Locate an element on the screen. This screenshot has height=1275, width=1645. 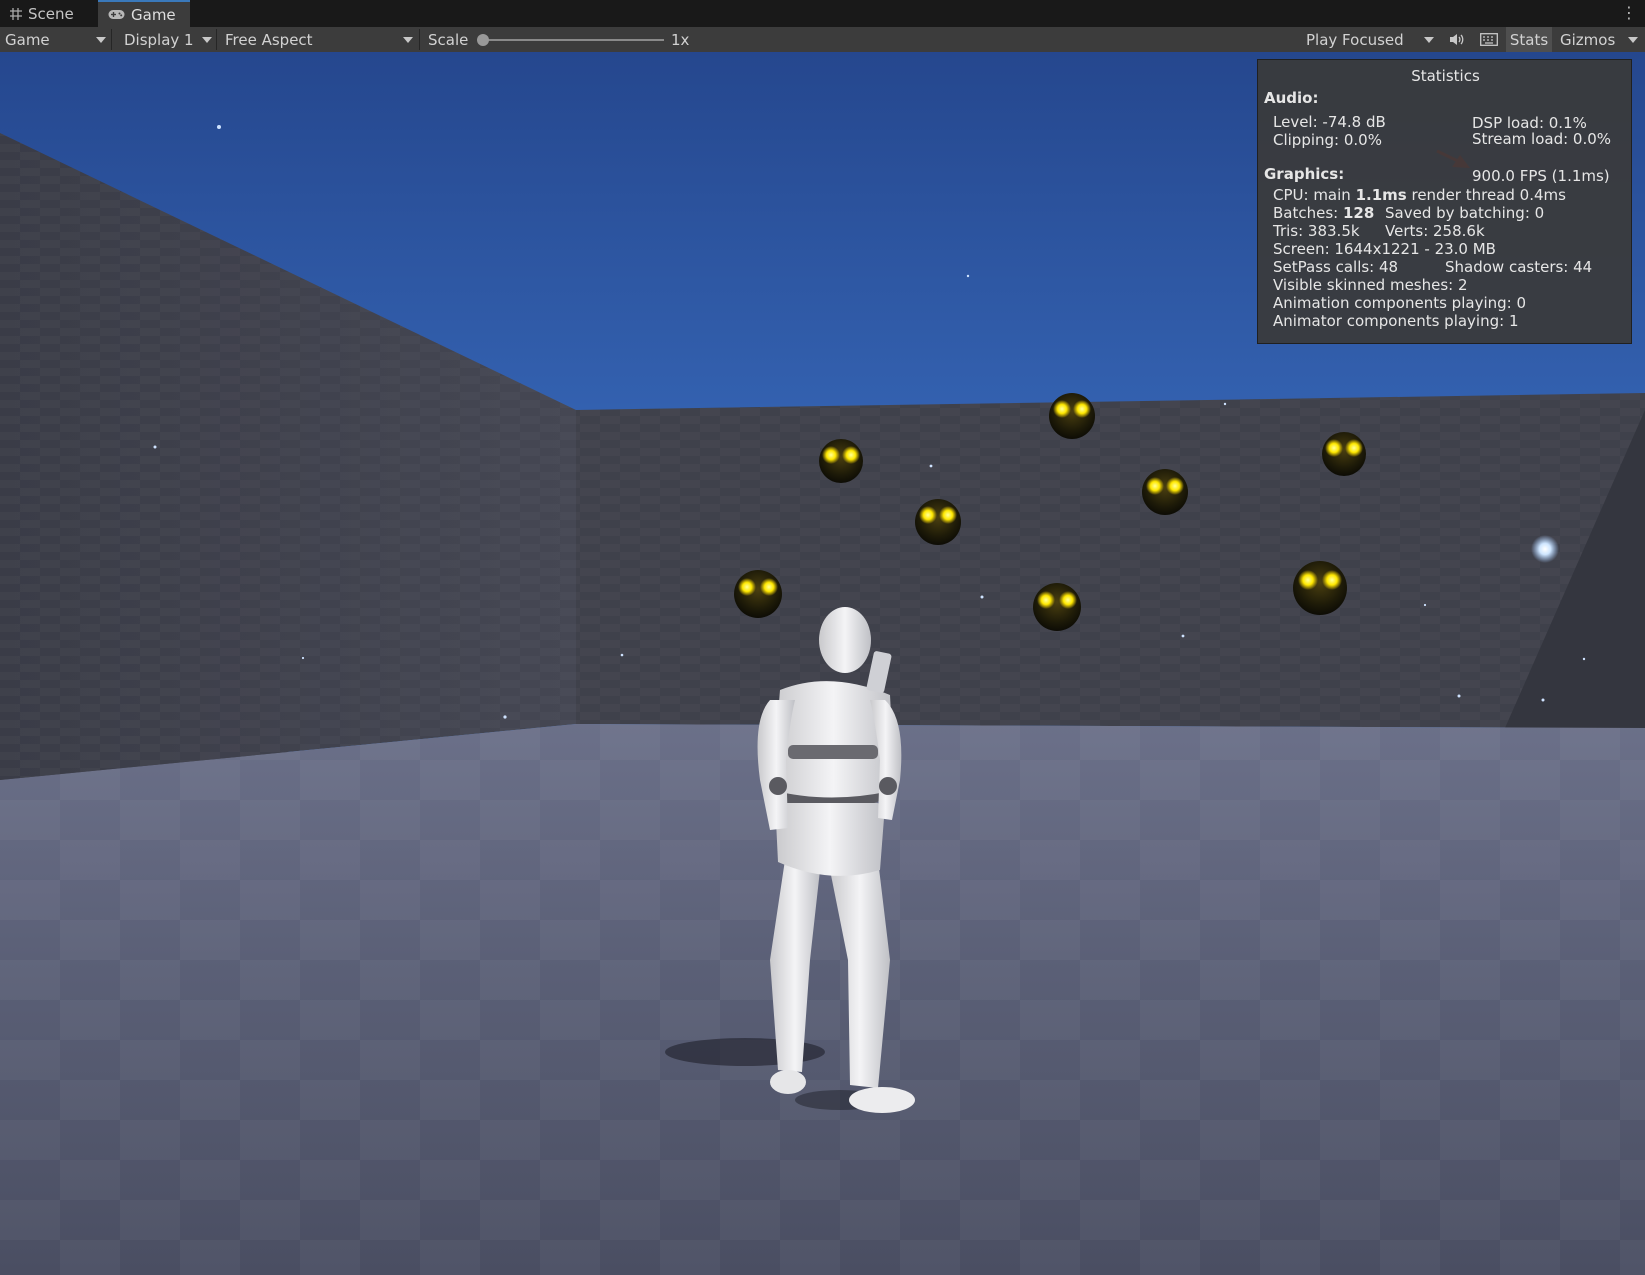
tab-game-label: Game is located at coordinates (153, 14).